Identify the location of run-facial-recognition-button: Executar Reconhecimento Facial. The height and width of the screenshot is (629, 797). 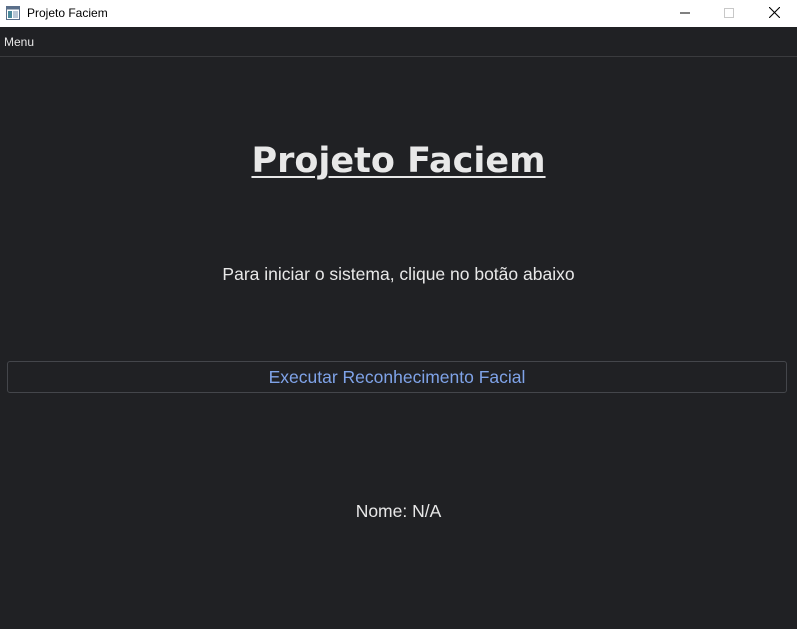
(397, 377).